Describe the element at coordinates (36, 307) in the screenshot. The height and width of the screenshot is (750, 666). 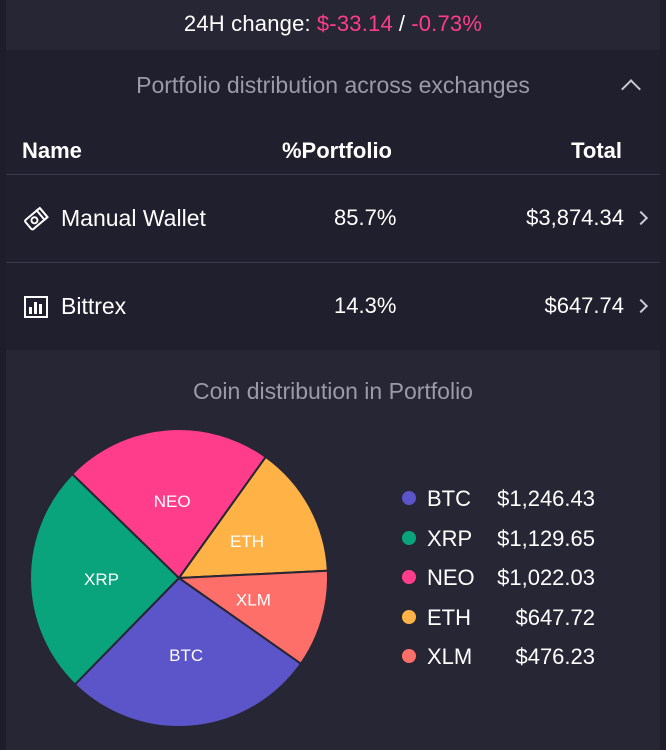
I see `bar-chart-icon` at that location.